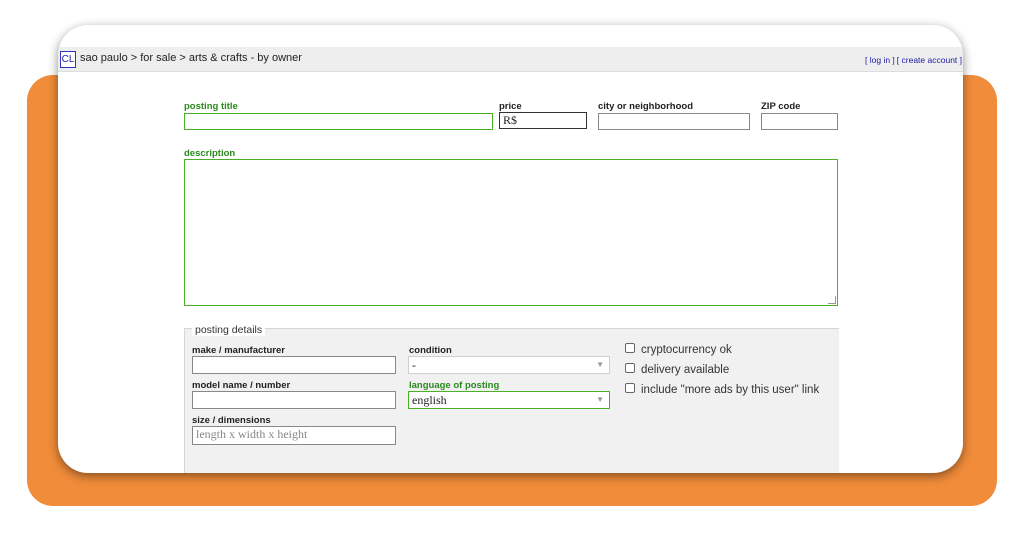 This screenshot has width=1024, height=536. What do you see at coordinates (294, 365) in the screenshot?
I see `make-input` at bounding box center [294, 365].